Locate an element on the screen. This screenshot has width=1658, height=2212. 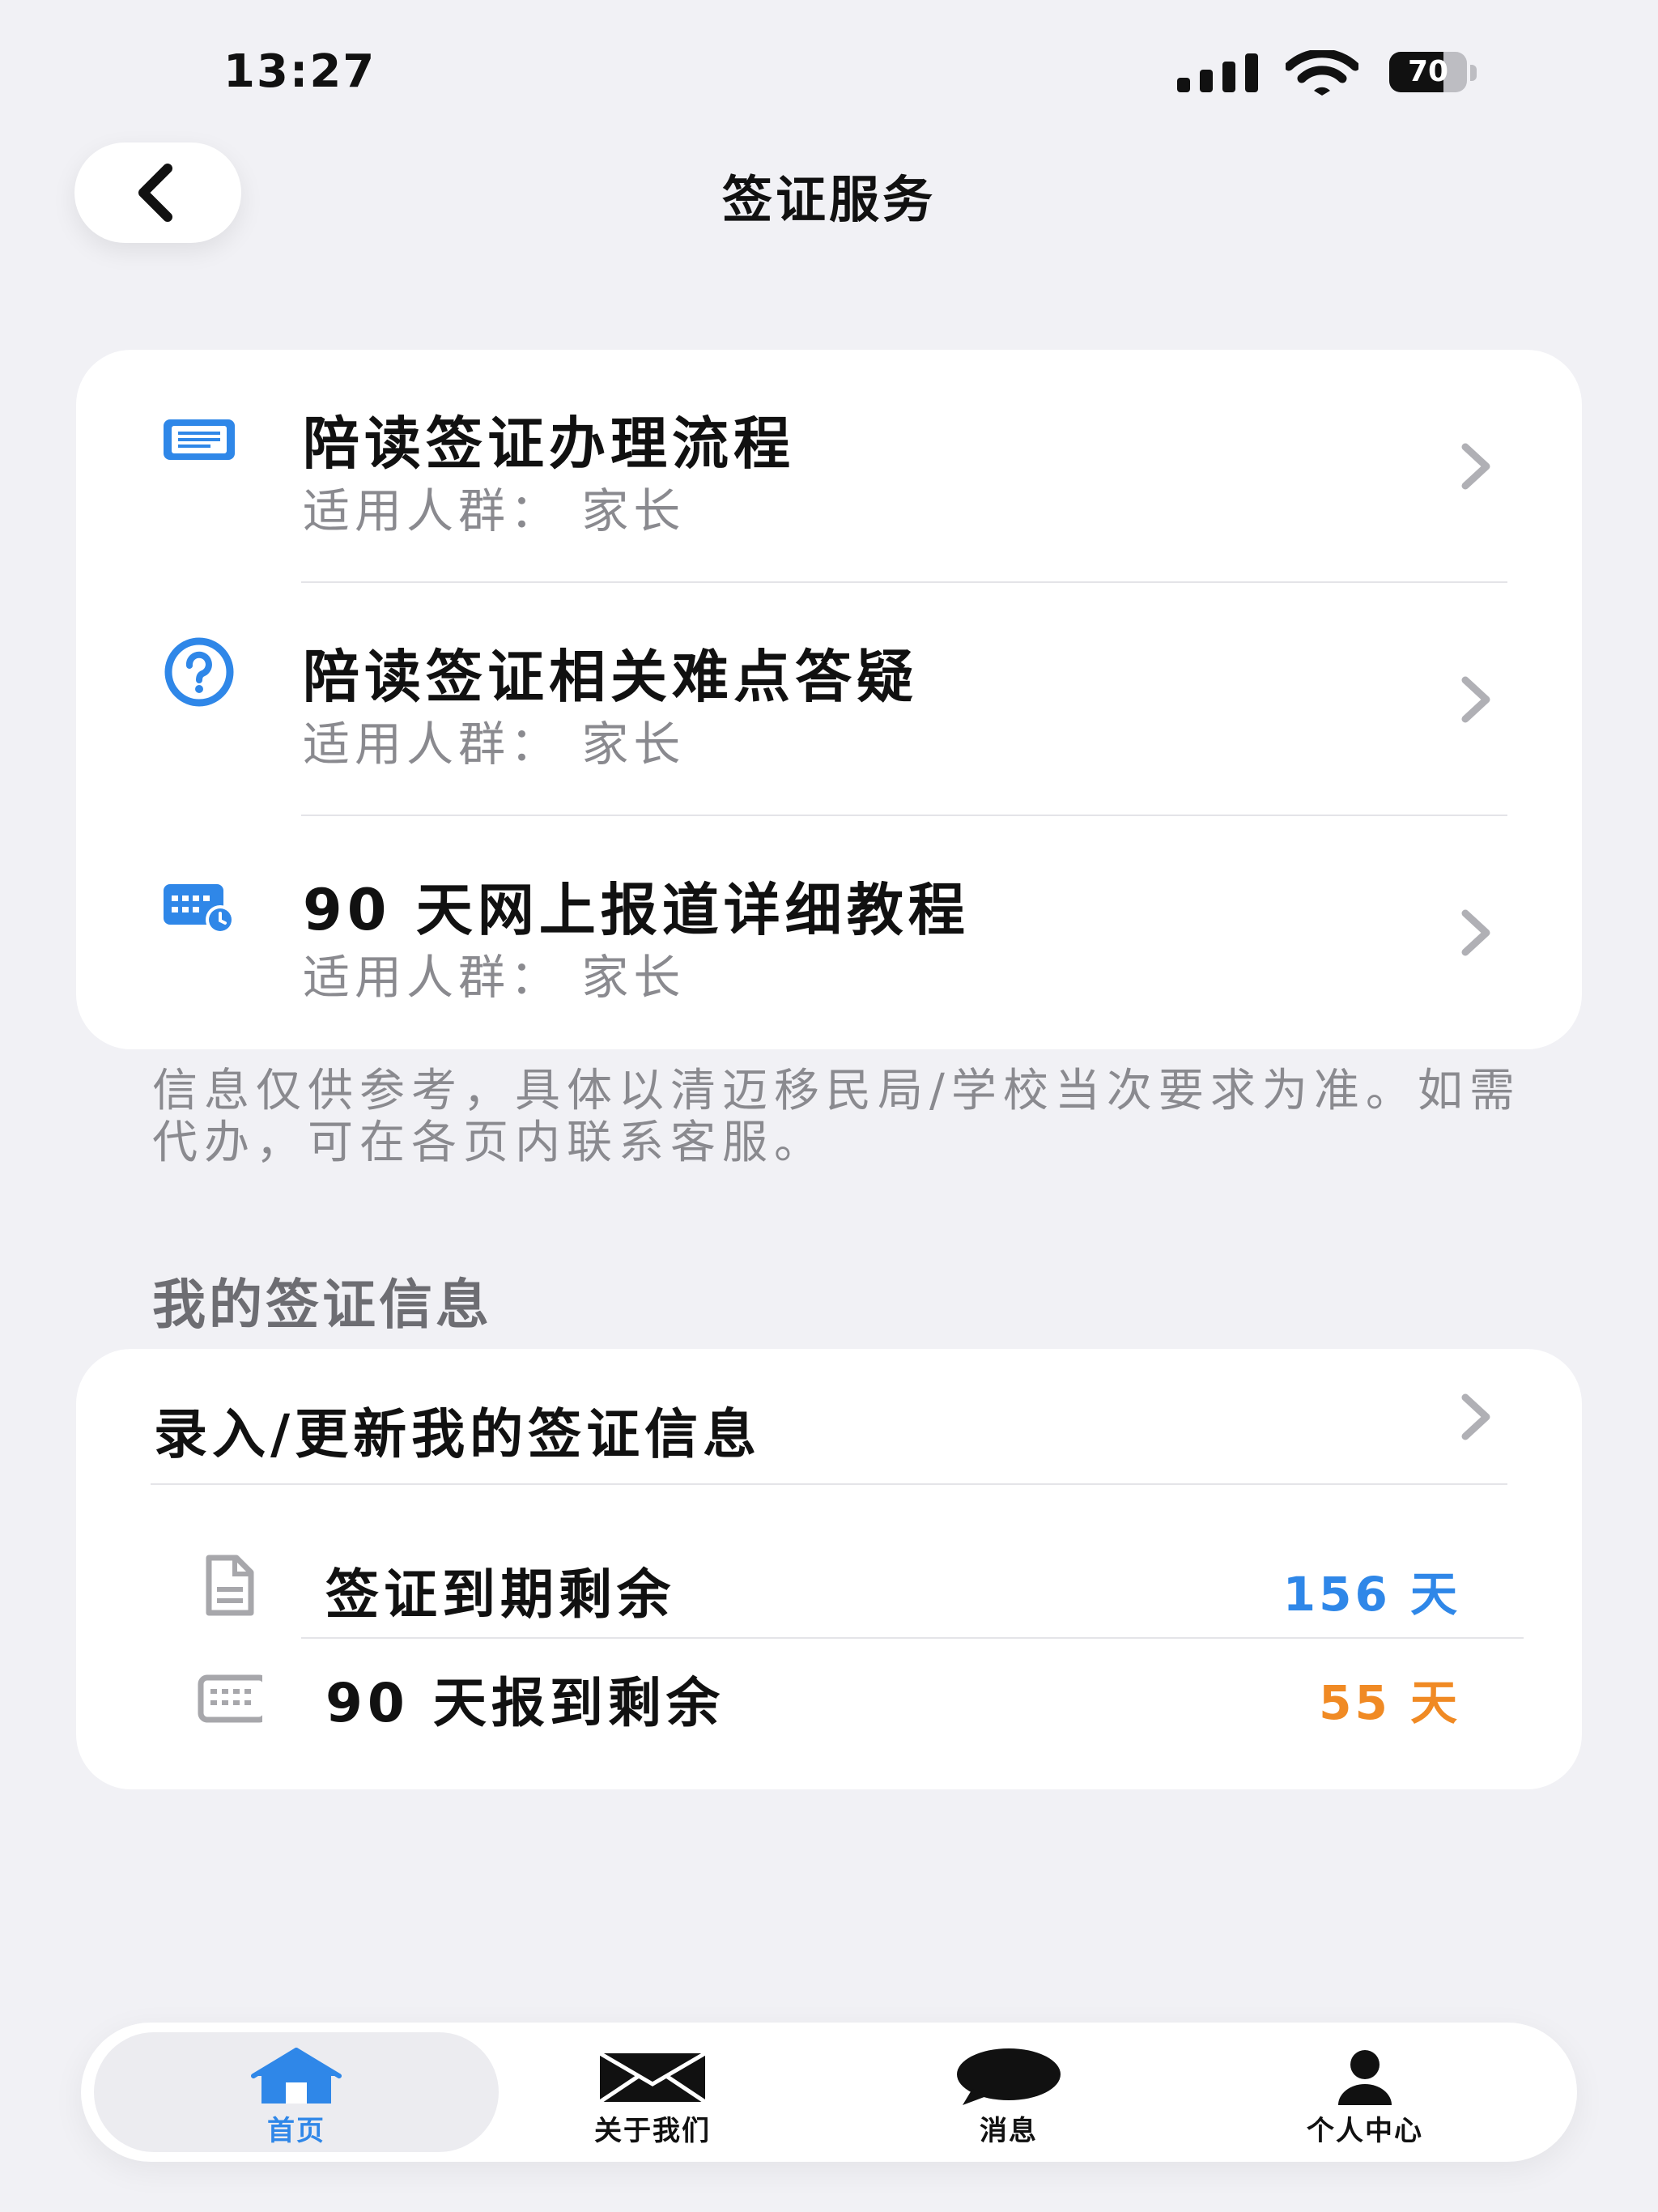
tab-profile: 个人中心 is located at coordinates (1365, 2093).